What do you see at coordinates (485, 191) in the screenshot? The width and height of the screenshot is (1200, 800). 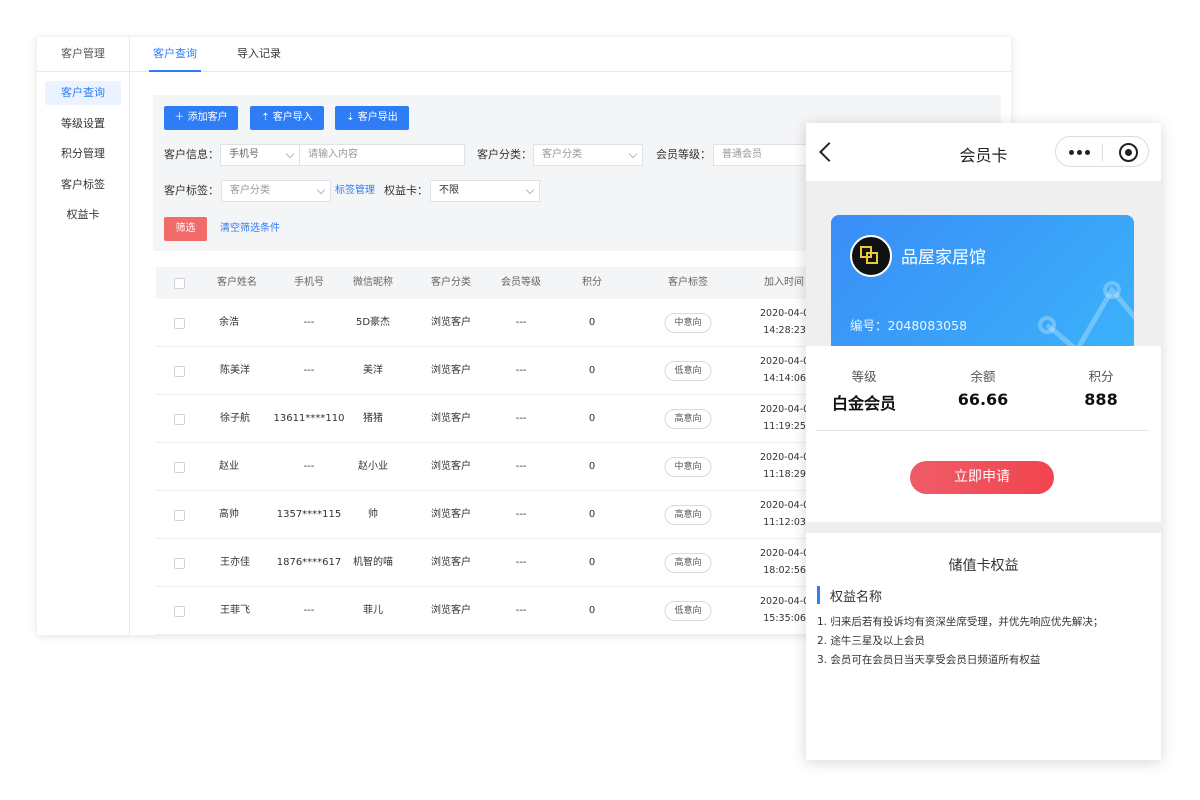 I see `benefit-card-select: 不限` at bounding box center [485, 191].